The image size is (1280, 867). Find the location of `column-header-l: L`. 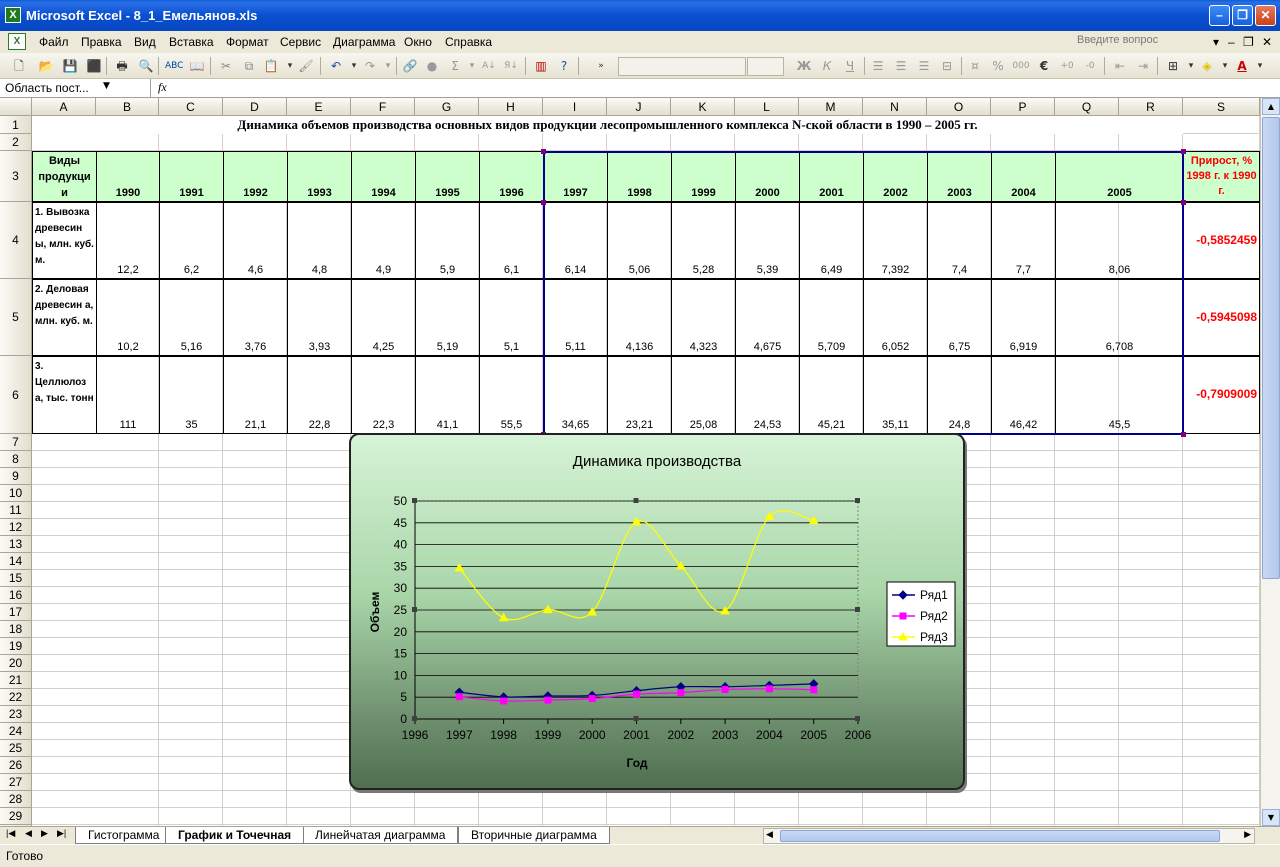

column-header-l: L is located at coordinates (767, 107).